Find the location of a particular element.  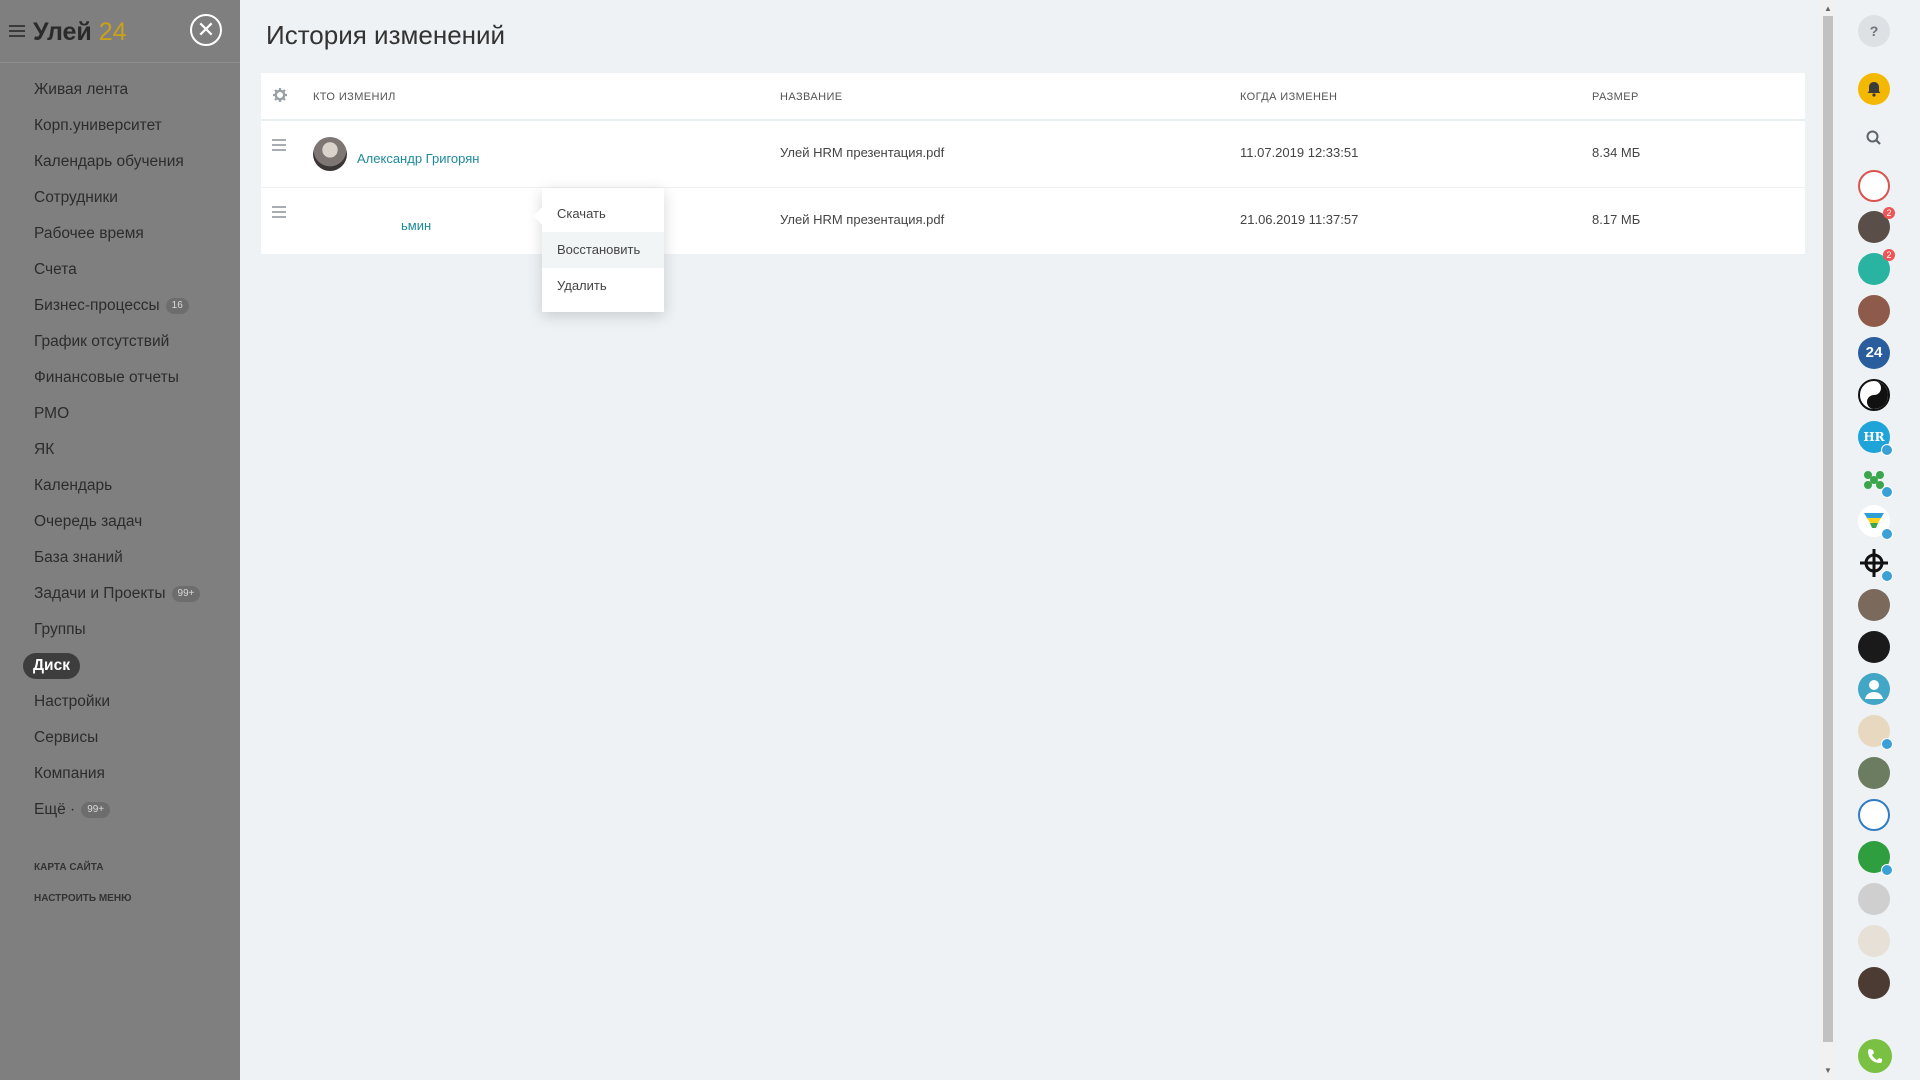

sitemap-link: КАРТА САЙТА is located at coordinates (137, 873).